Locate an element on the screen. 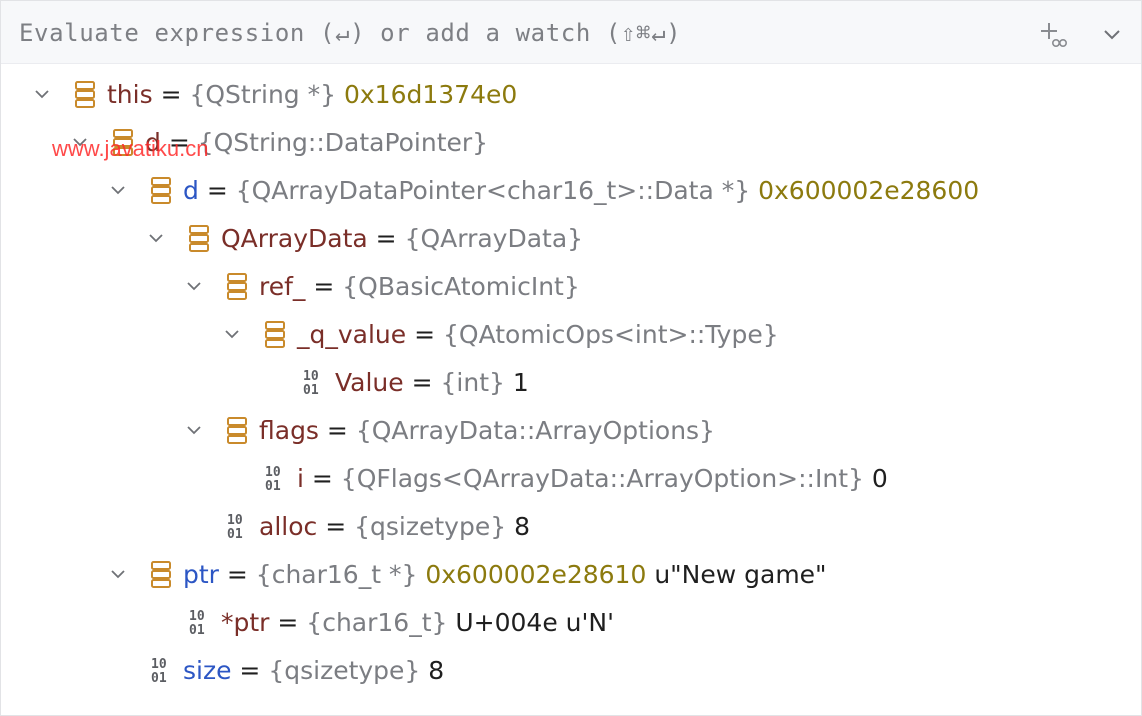 The height and width of the screenshot is (716, 1142). tree-row: 10 01 *ptr = {char16_t} U+004e u'N' is located at coordinates (571, 623).